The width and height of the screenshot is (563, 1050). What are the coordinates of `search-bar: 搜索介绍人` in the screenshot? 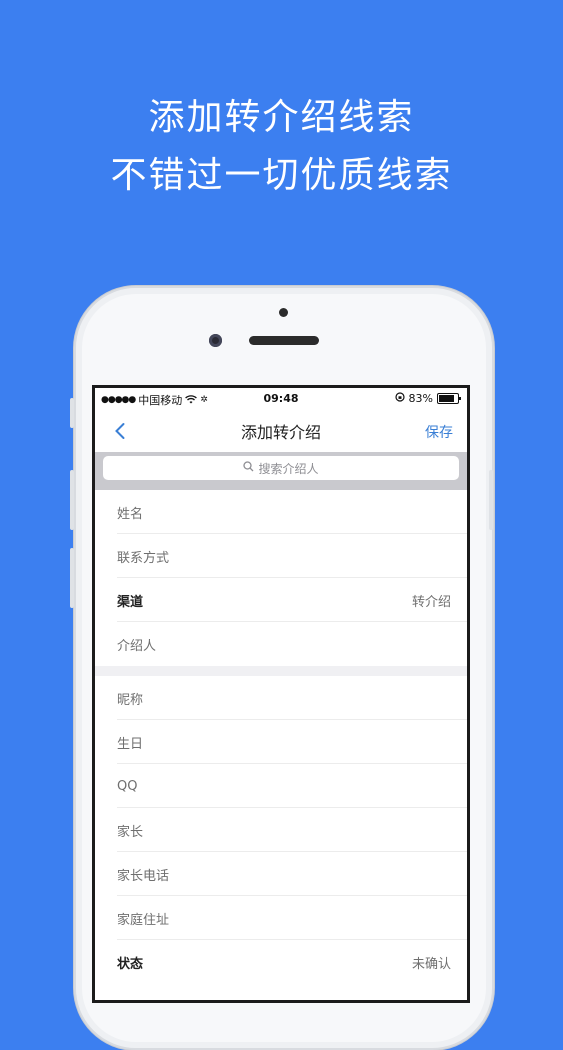 It's located at (281, 471).